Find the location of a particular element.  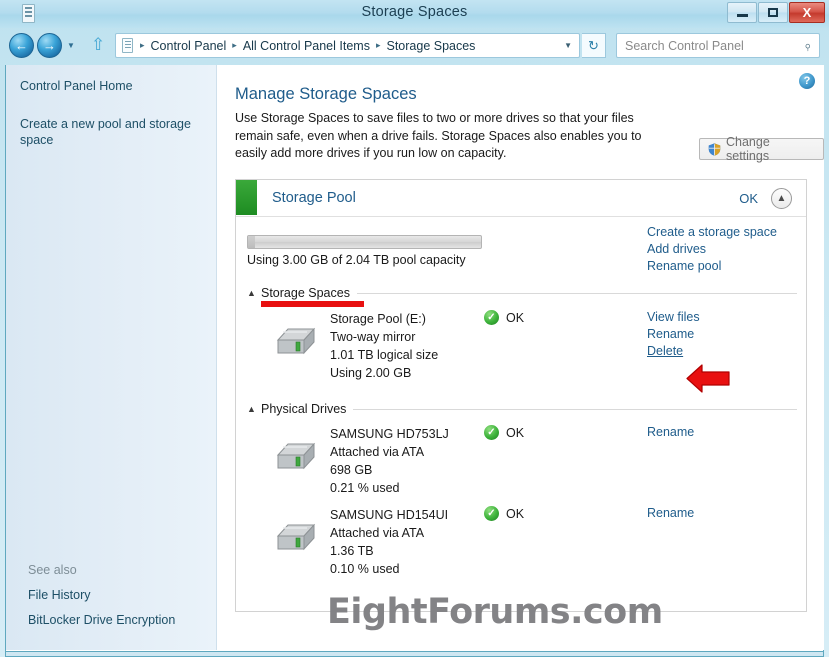

window-controls: X is located at coordinates (775, 12).